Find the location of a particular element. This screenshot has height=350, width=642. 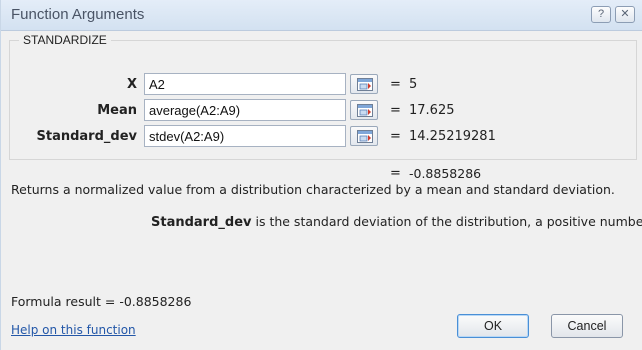

help-question-button: ? is located at coordinates (601, 14).